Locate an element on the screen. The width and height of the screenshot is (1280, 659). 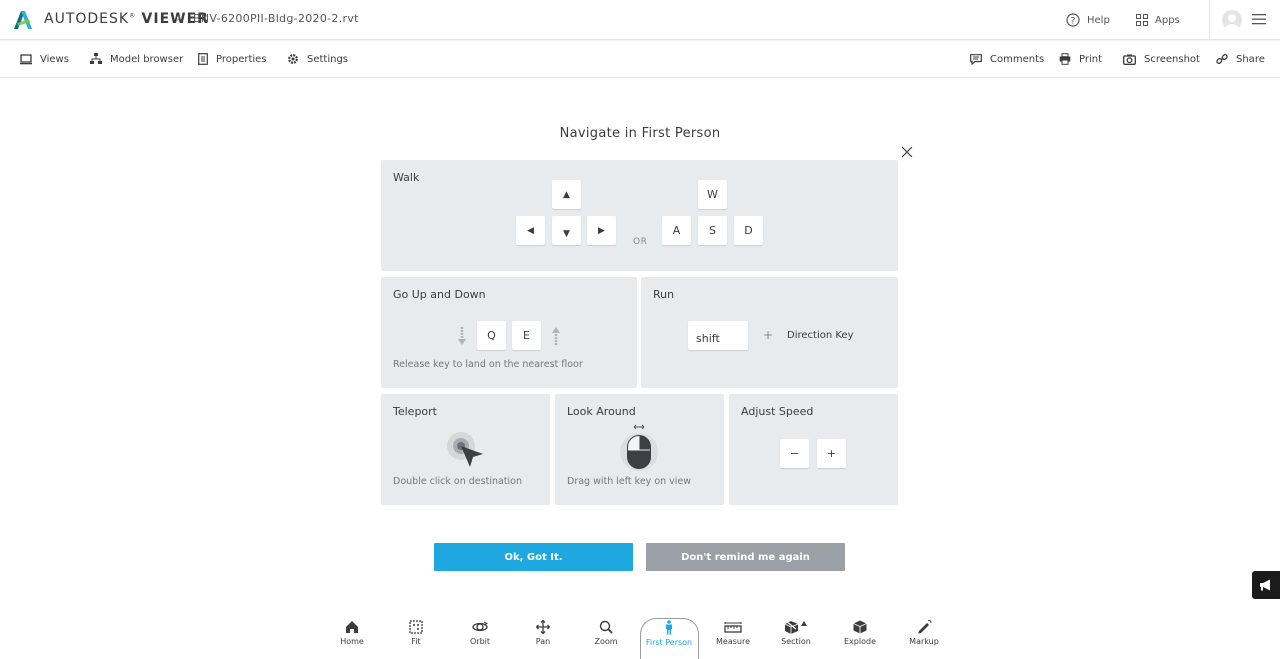
gear-icon is located at coordinates (293, 59).